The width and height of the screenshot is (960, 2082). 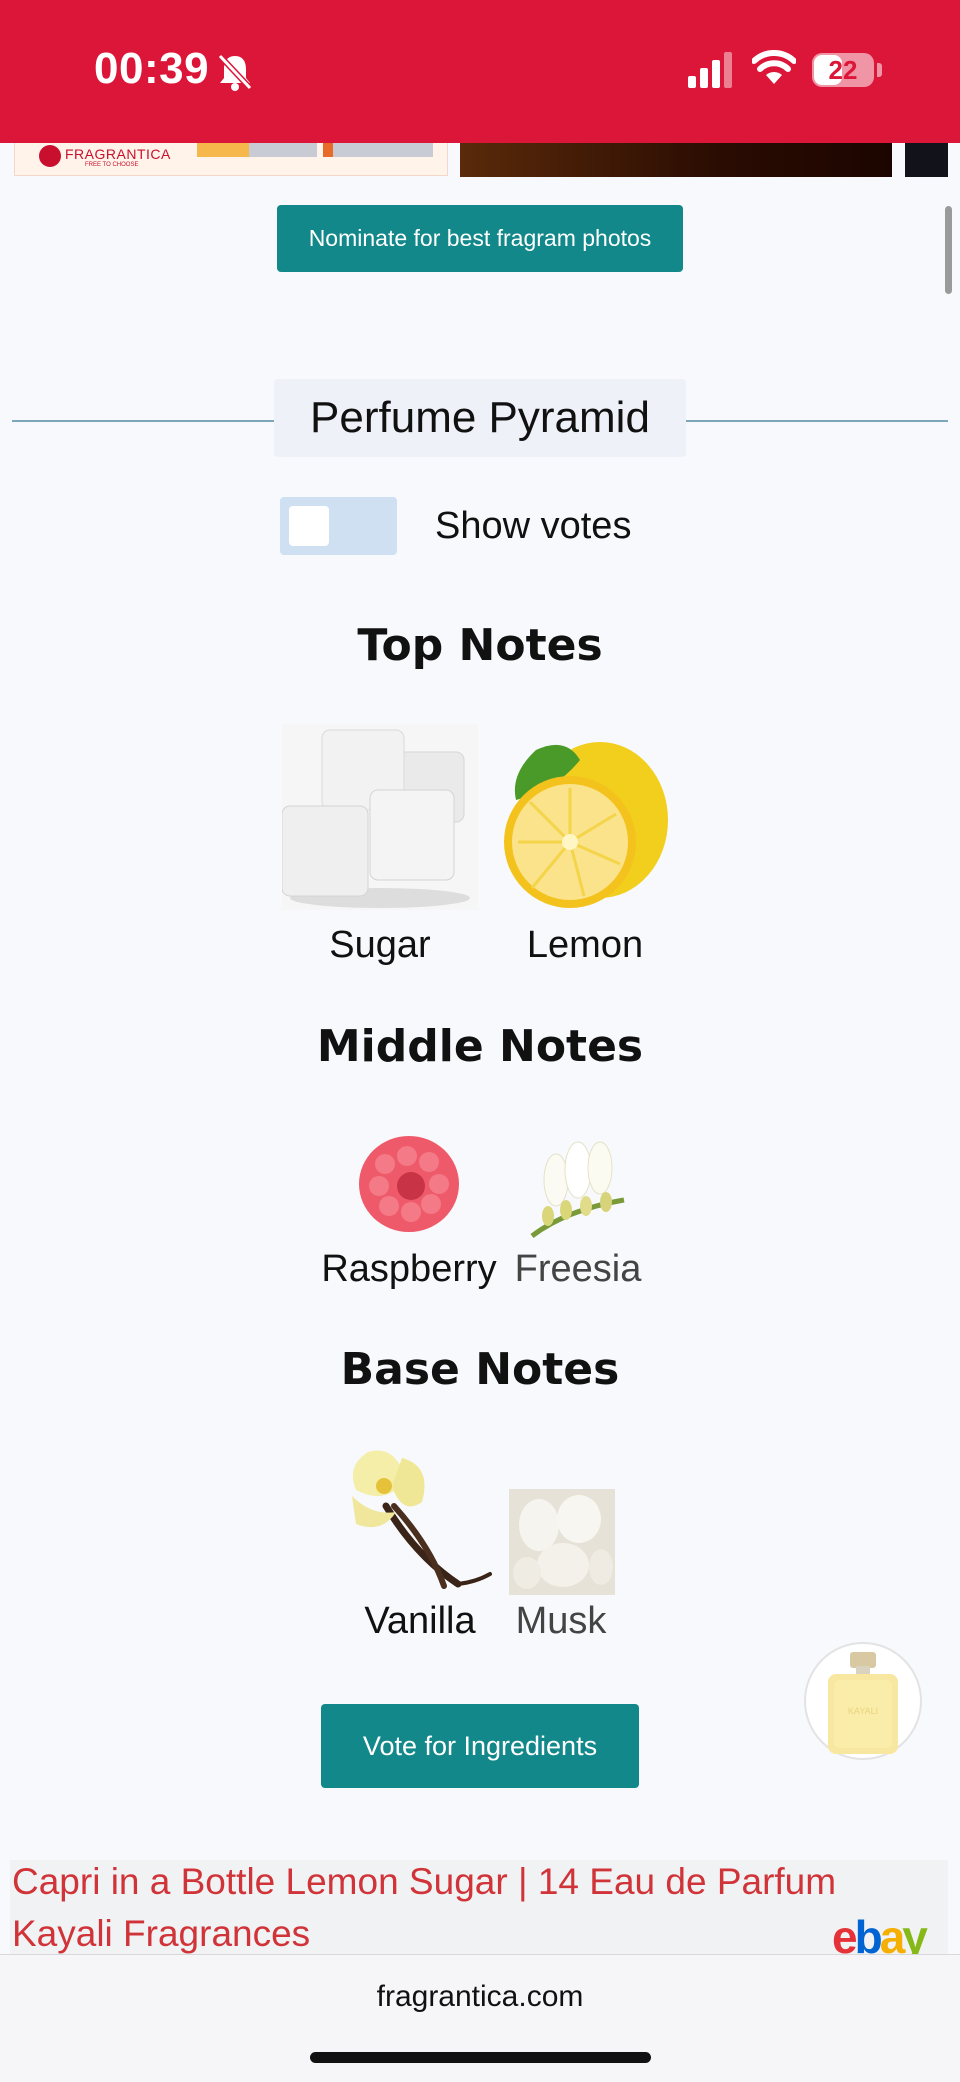 What do you see at coordinates (480, 417) in the screenshot?
I see `pyramid-title: Perfume Pyramid` at bounding box center [480, 417].